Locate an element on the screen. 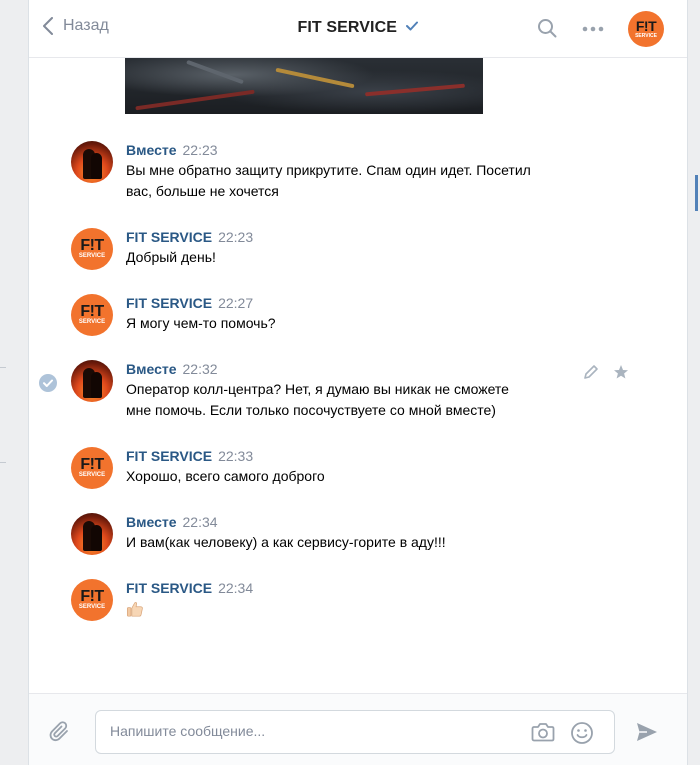 The width and height of the screenshot is (700, 765). message-input-box is located at coordinates (355, 732).